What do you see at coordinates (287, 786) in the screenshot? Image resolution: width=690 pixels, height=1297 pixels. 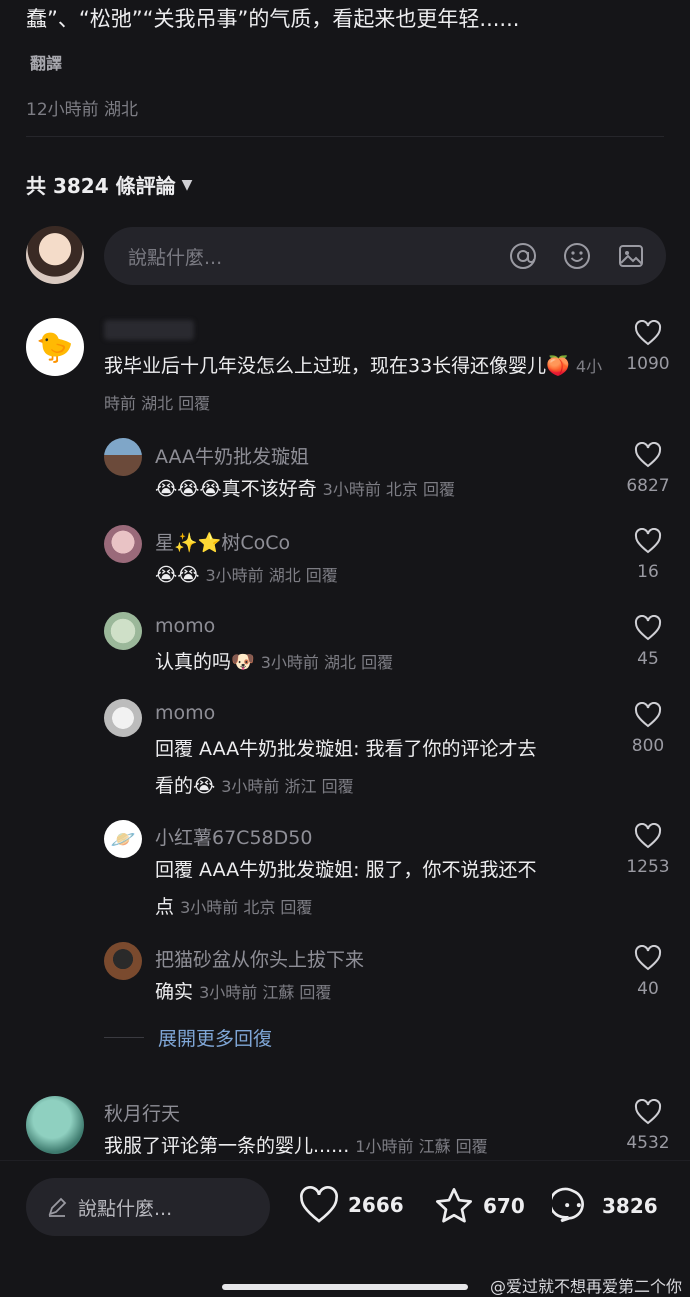 I see `comment-meta: 3小時前 浙江 回覆` at bounding box center [287, 786].